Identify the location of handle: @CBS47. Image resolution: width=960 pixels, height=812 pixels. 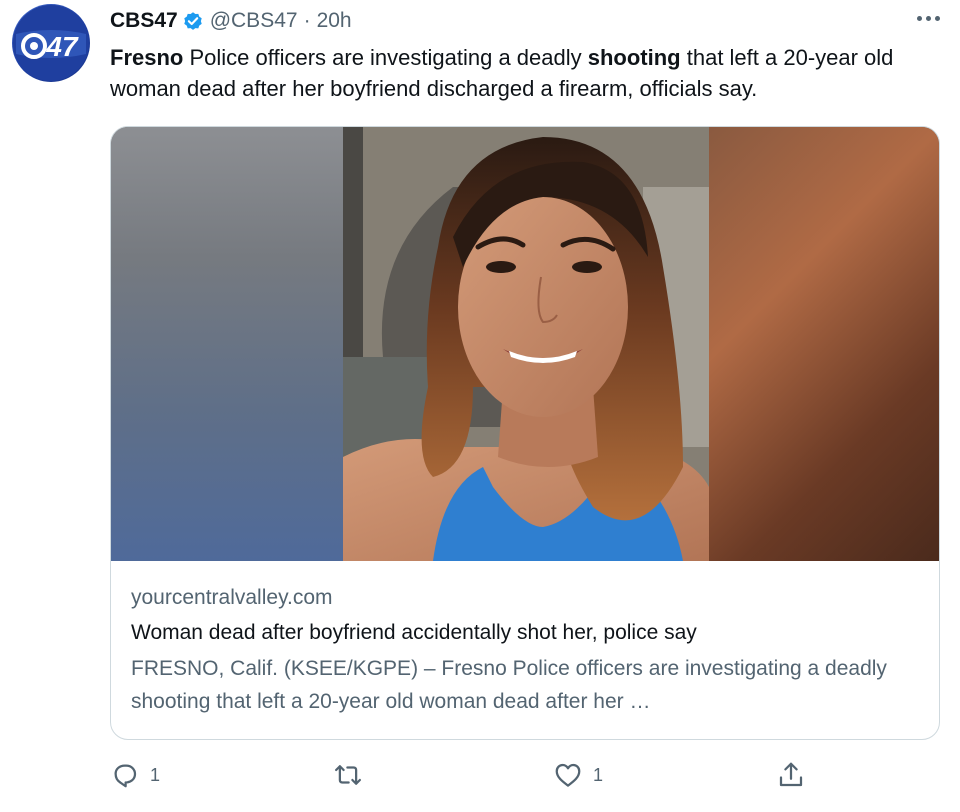
(254, 21).